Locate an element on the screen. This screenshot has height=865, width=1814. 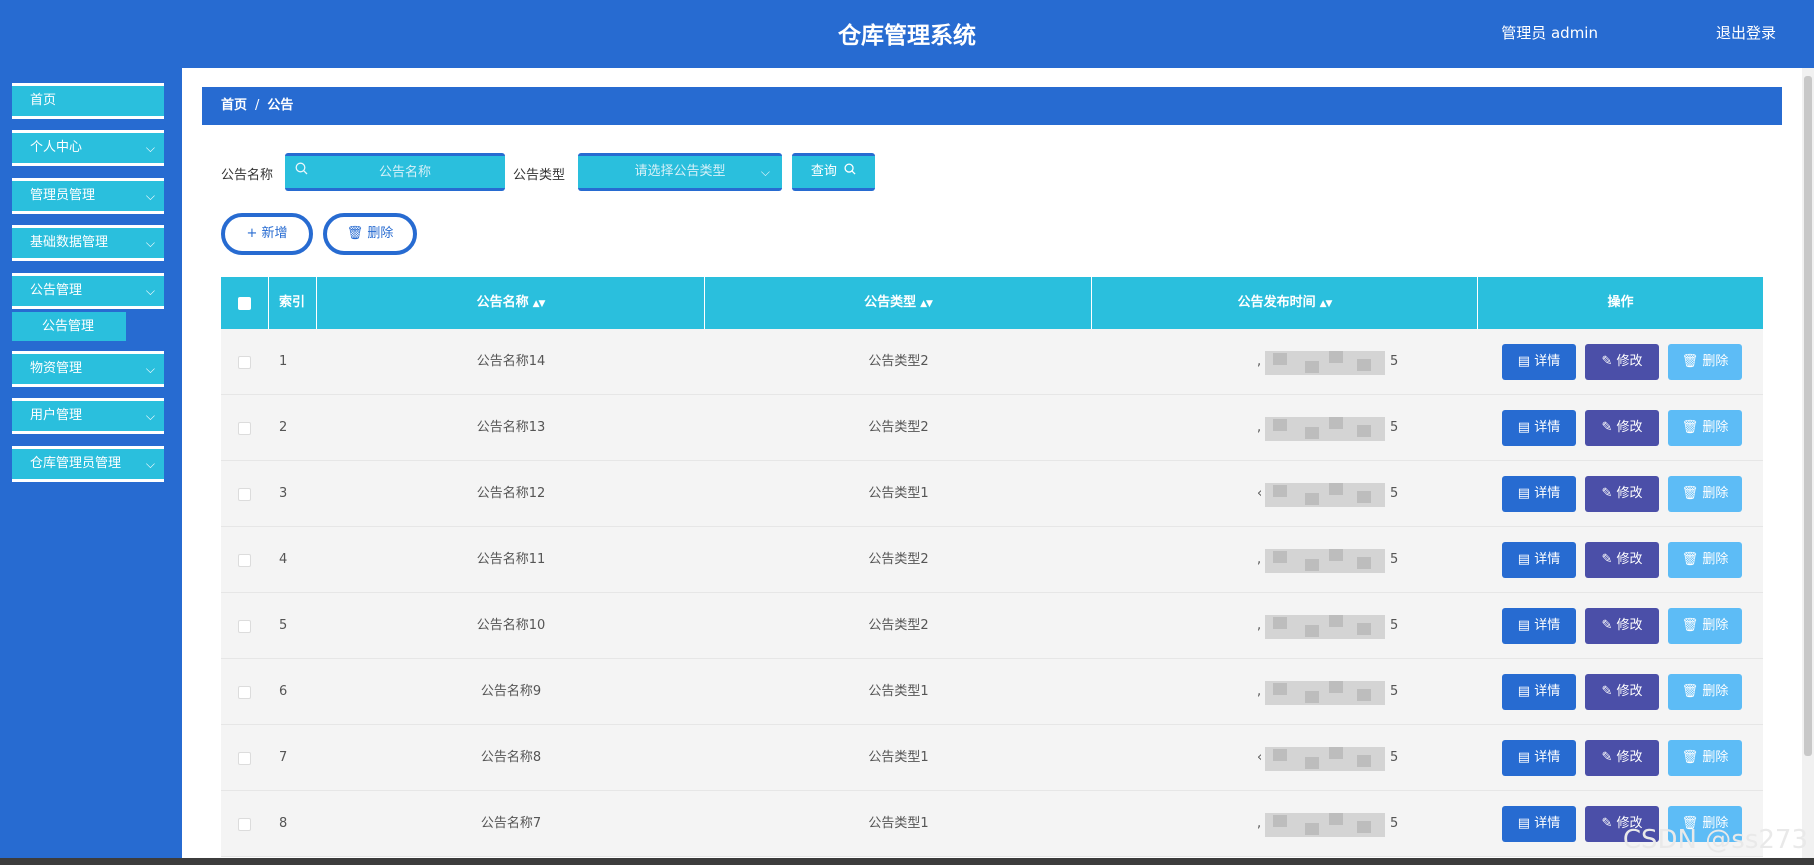
sidebar-item-materials: 物资管理 ⌵ is located at coordinates (88, 369).